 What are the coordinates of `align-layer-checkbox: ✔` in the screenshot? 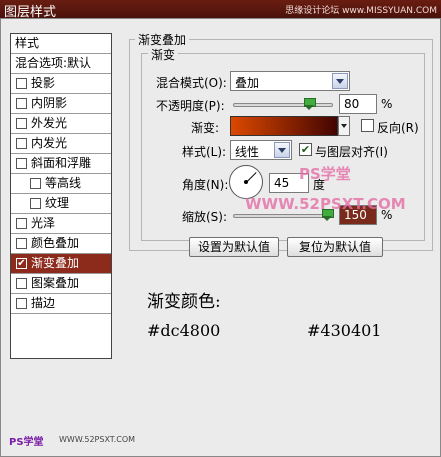 It's located at (305, 149).